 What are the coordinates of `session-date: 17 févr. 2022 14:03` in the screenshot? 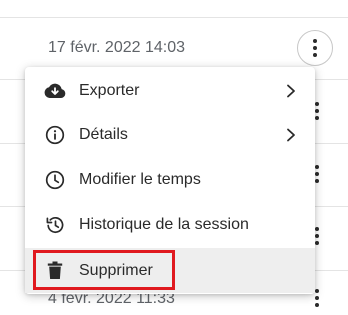 It's located at (116, 47).